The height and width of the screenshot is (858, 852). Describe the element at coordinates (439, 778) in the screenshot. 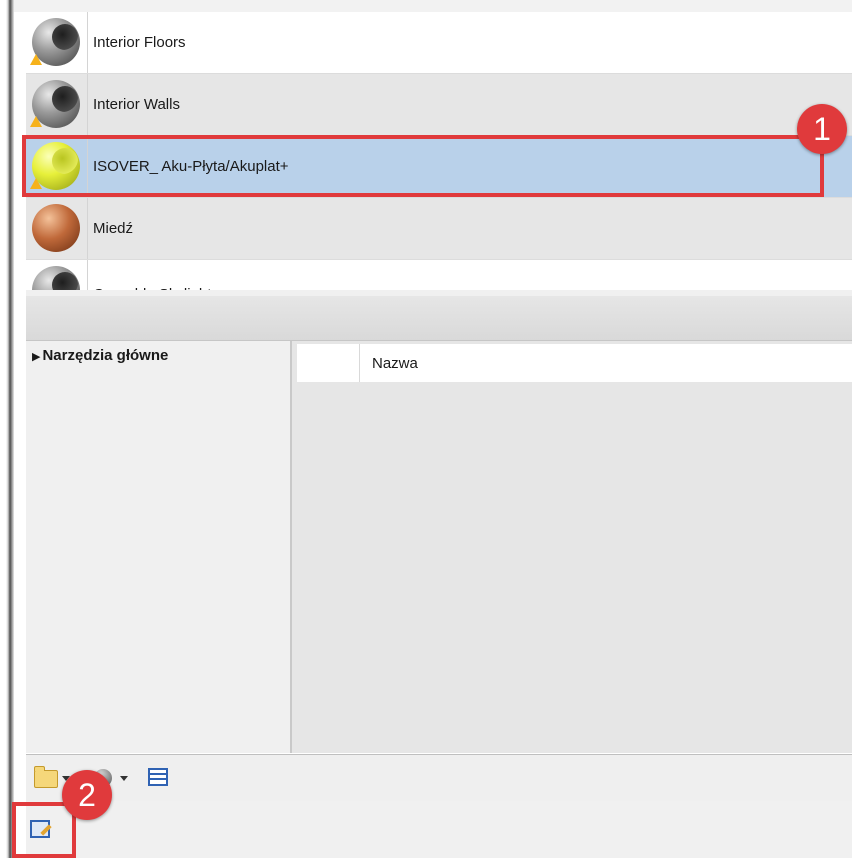

I see `library-toolbar` at that location.